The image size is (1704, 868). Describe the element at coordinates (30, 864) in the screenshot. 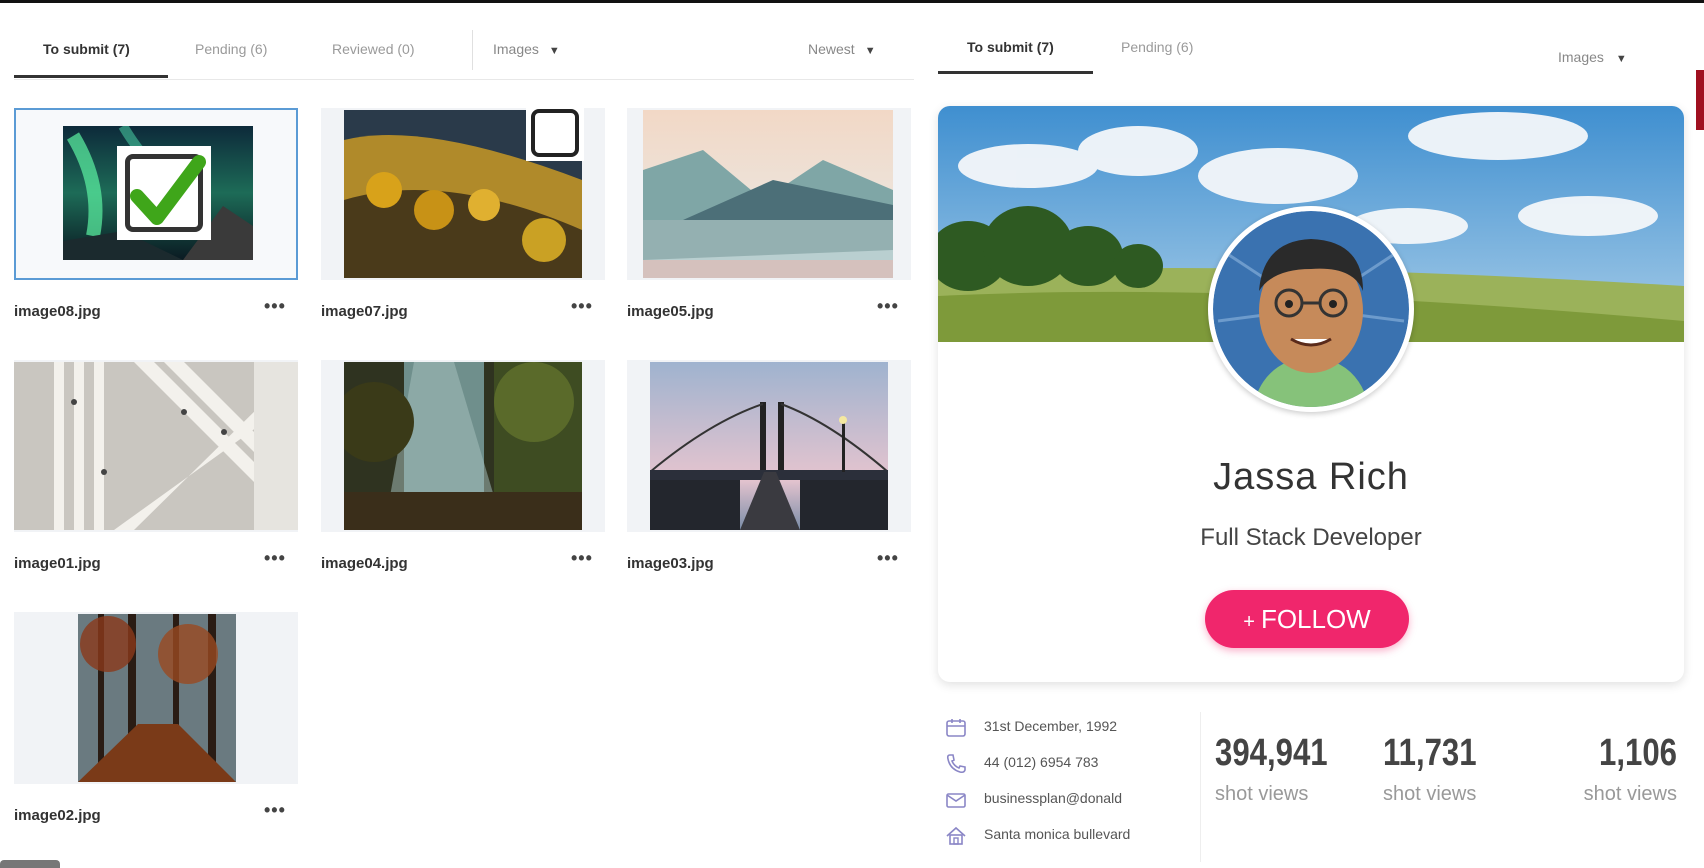

I see `scrollbar-handle` at that location.